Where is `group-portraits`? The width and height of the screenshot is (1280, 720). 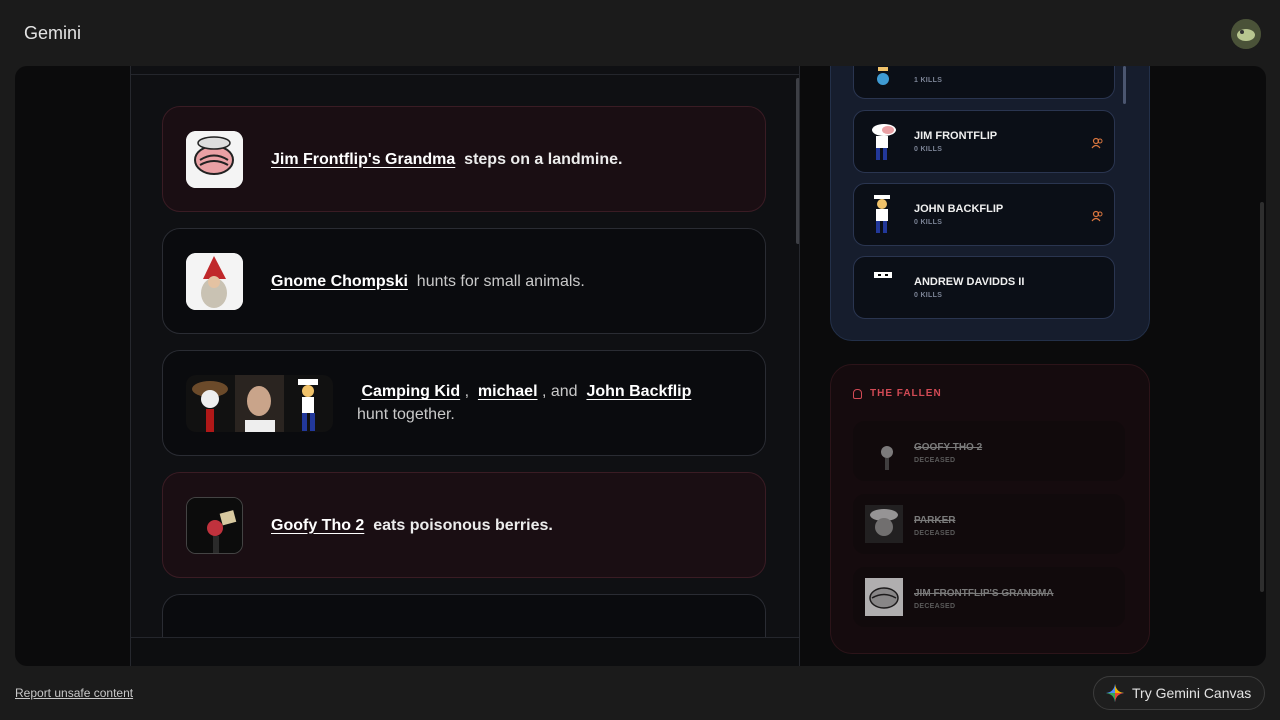
group-portraits is located at coordinates (259, 403).